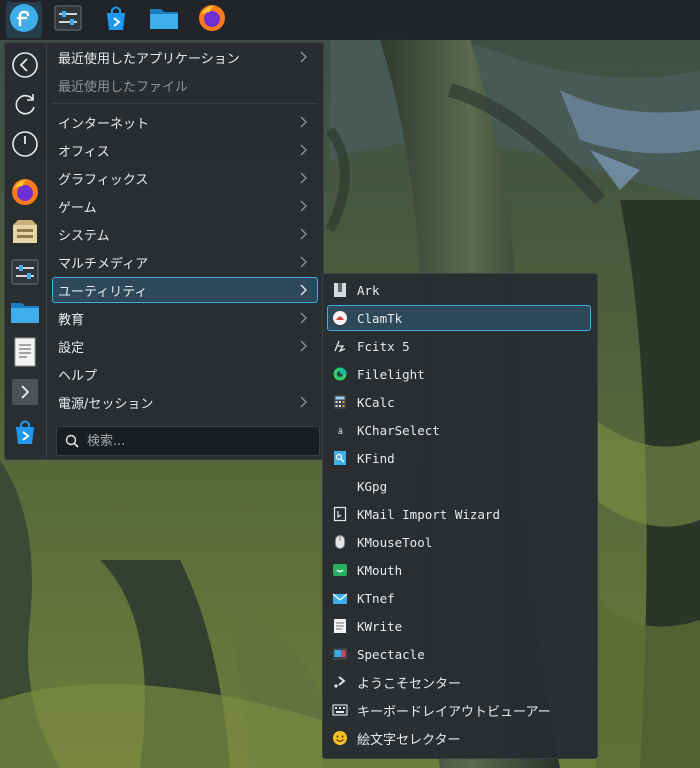 The height and width of the screenshot is (768, 700). I want to click on favorite-discover, so click(25, 434).